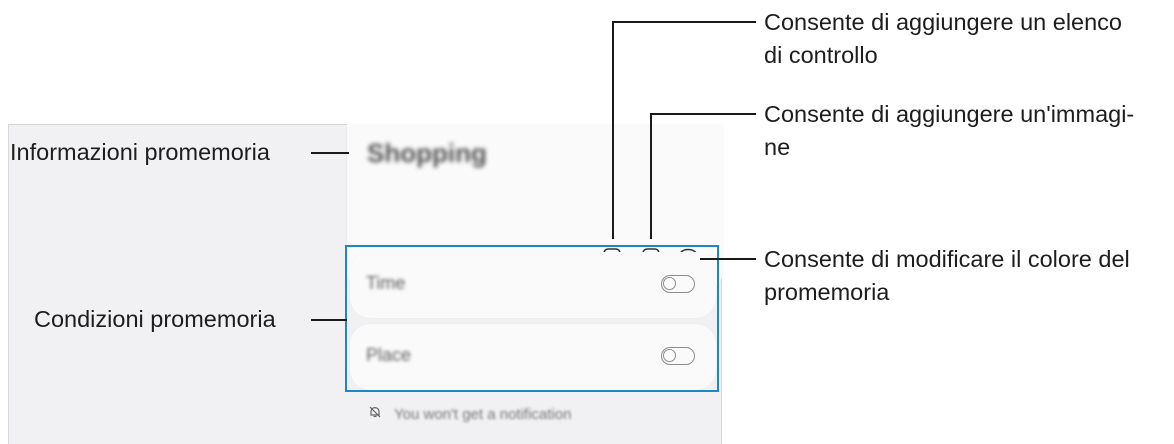  Describe the element at coordinates (703, 114) in the screenshot. I see `image-callout-line-h` at that location.